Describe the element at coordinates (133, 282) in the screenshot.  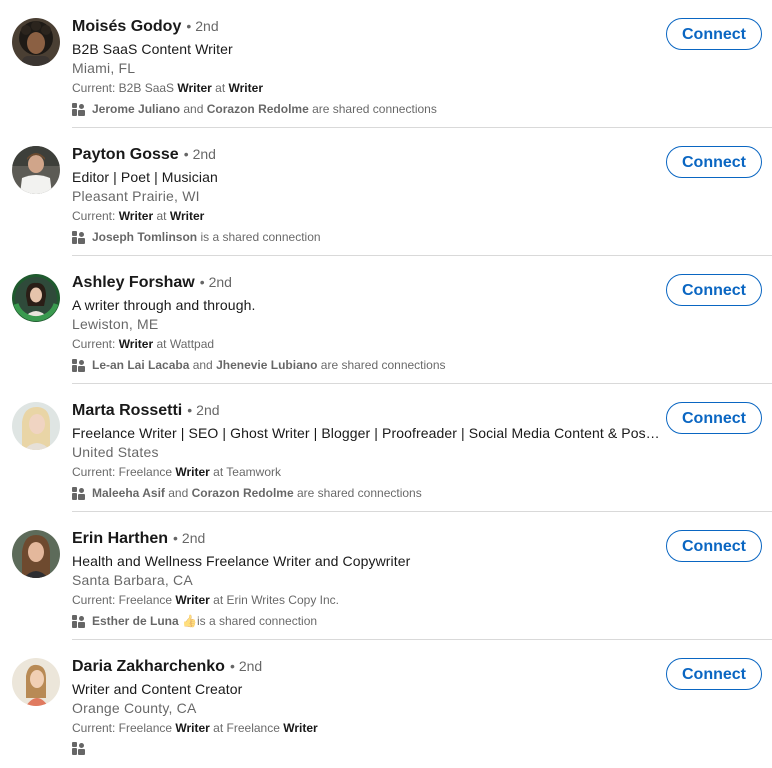
I see `profile-name: Ashley Forshaw` at that location.